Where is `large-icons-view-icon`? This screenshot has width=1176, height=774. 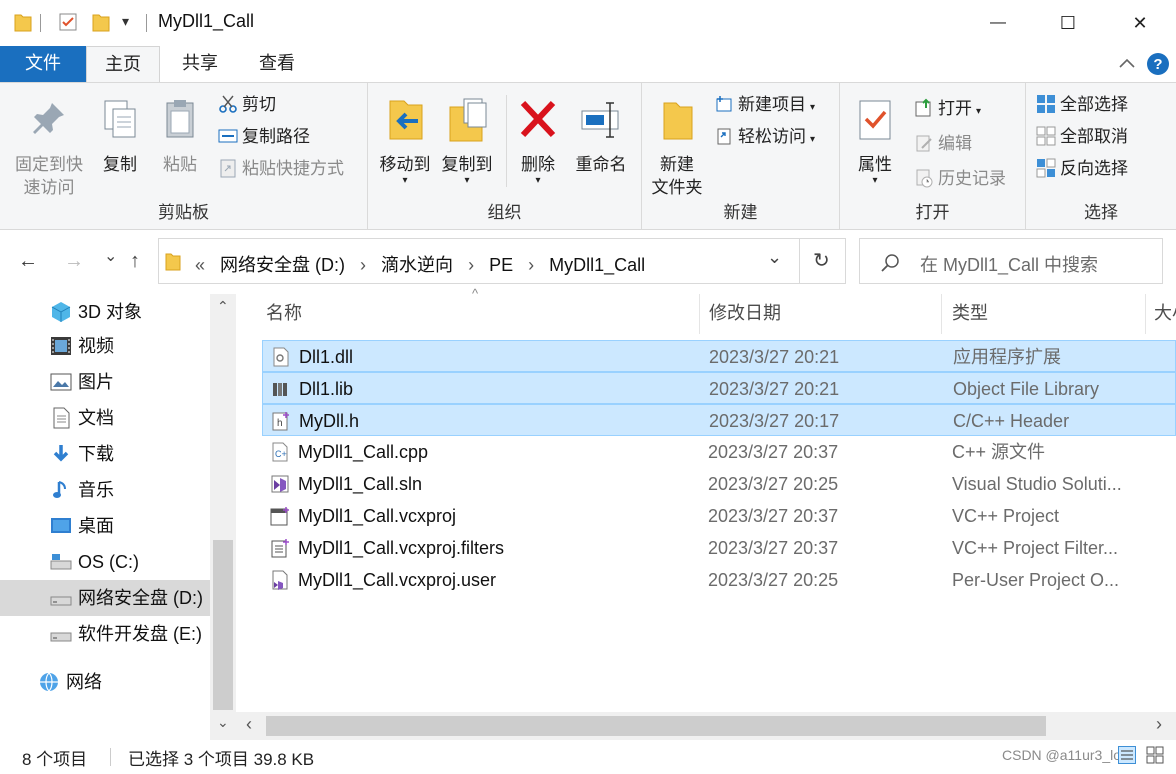
large-icons-view-icon is located at coordinates (1155, 755).